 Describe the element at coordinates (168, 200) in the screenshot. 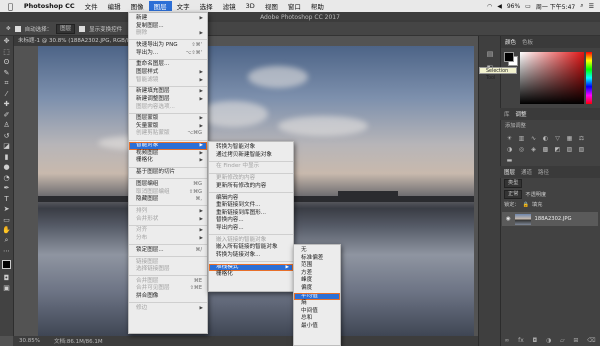

I see `layer-menu-item: 隐藏图层 ⌘,` at that location.